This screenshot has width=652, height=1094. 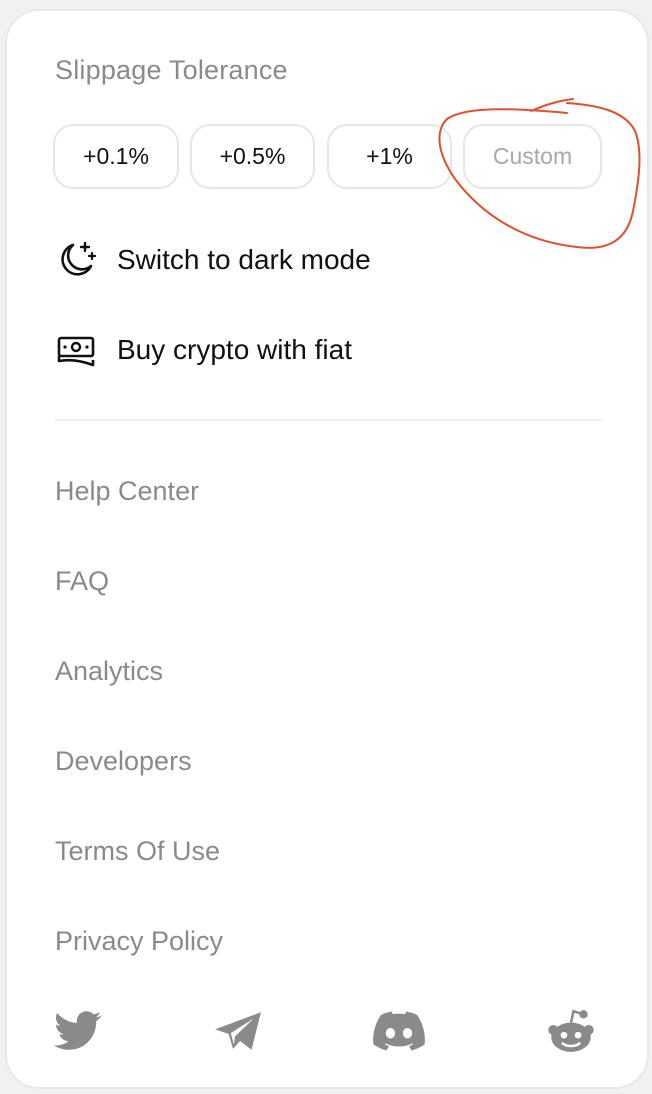 What do you see at coordinates (127, 491) in the screenshot?
I see `help-center-link: Help Center` at bounding box center [127, 491].